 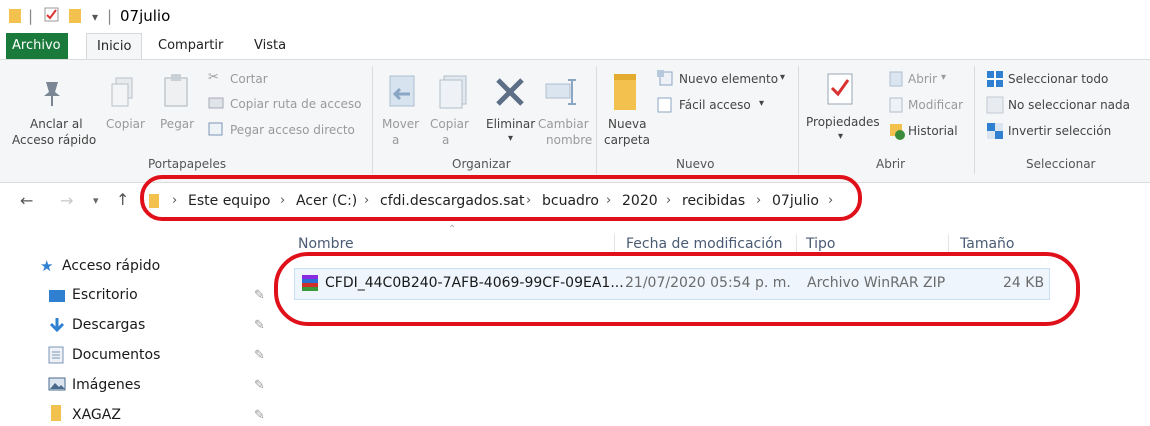 I want to click on group-label-abrir: Abrir, so click(x=891, y=164).